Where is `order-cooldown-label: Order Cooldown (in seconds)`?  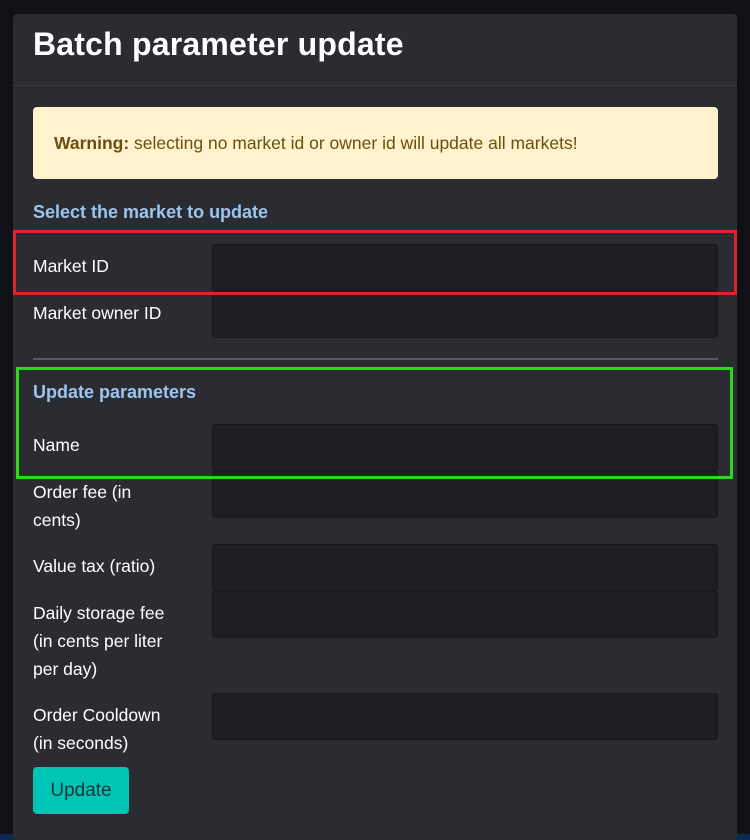 order-cooldown-label: Order Cooldown (in seconds) is located at coordinates (97, 729).